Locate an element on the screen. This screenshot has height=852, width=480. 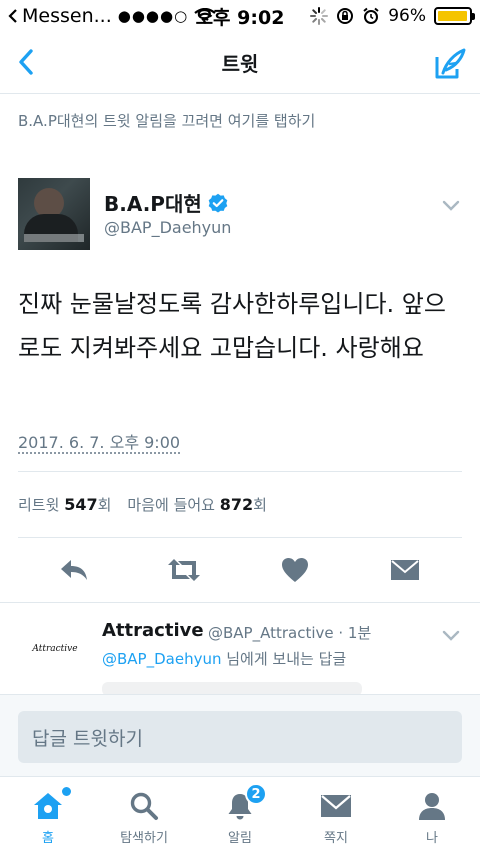
tab-label: 쪽지 is located at coordinates (336, 838).